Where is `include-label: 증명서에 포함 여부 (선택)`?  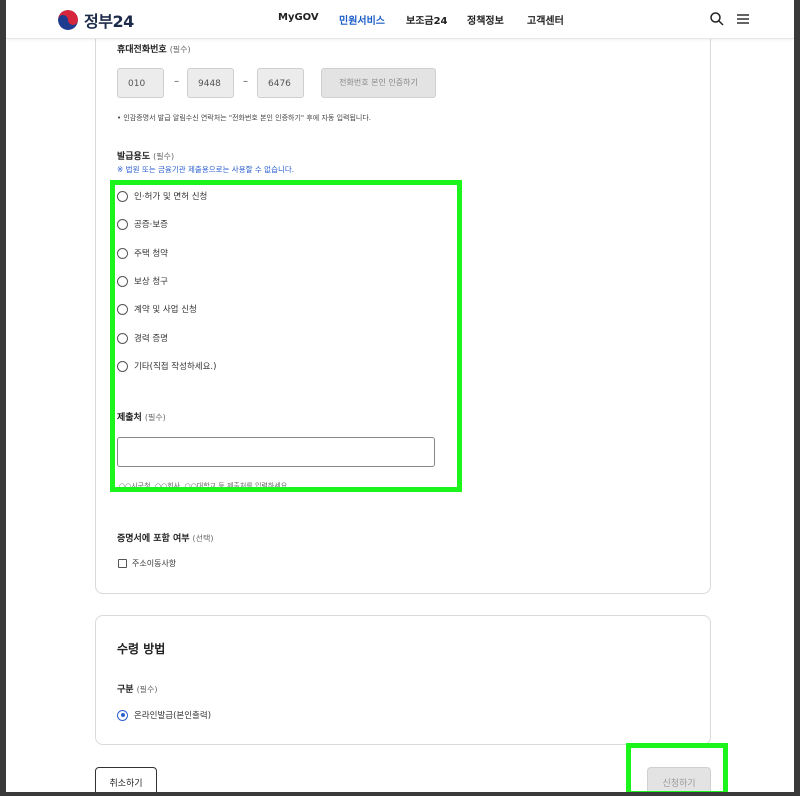
include-label: 증명서에 포함 여부 (선택) is located at coordinates (165, 539).